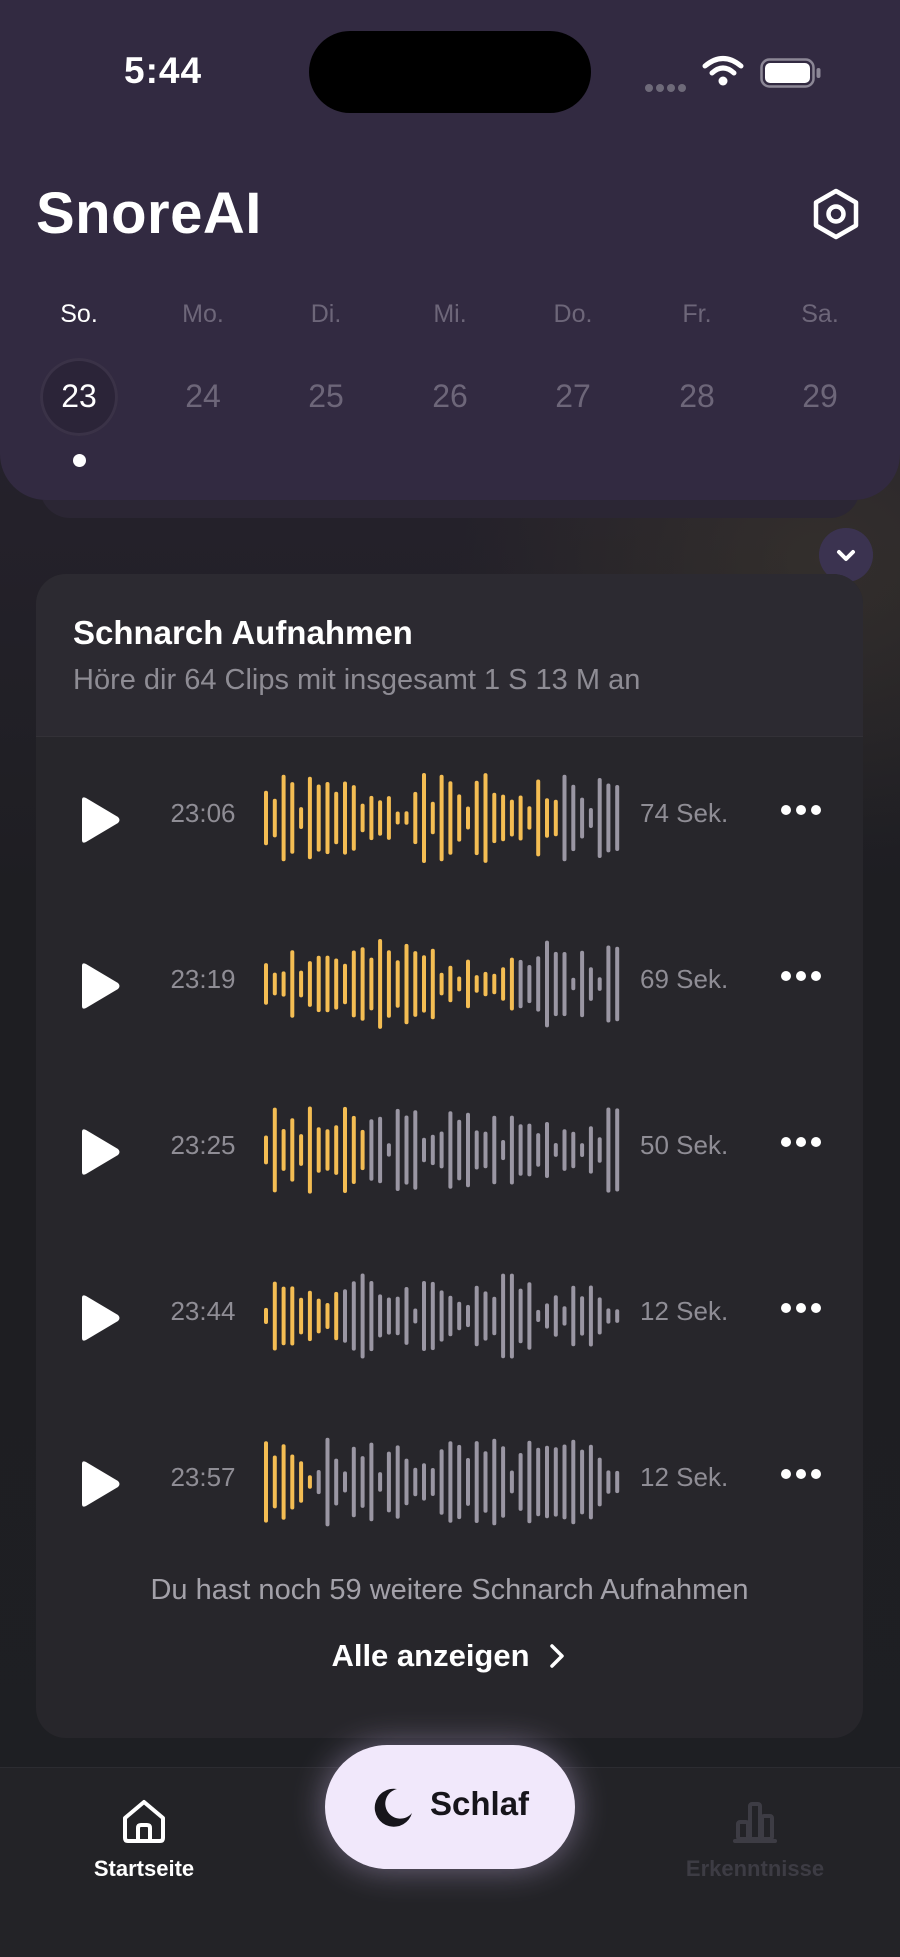  I want to click on date-26-button: 26, so click(450, 396).